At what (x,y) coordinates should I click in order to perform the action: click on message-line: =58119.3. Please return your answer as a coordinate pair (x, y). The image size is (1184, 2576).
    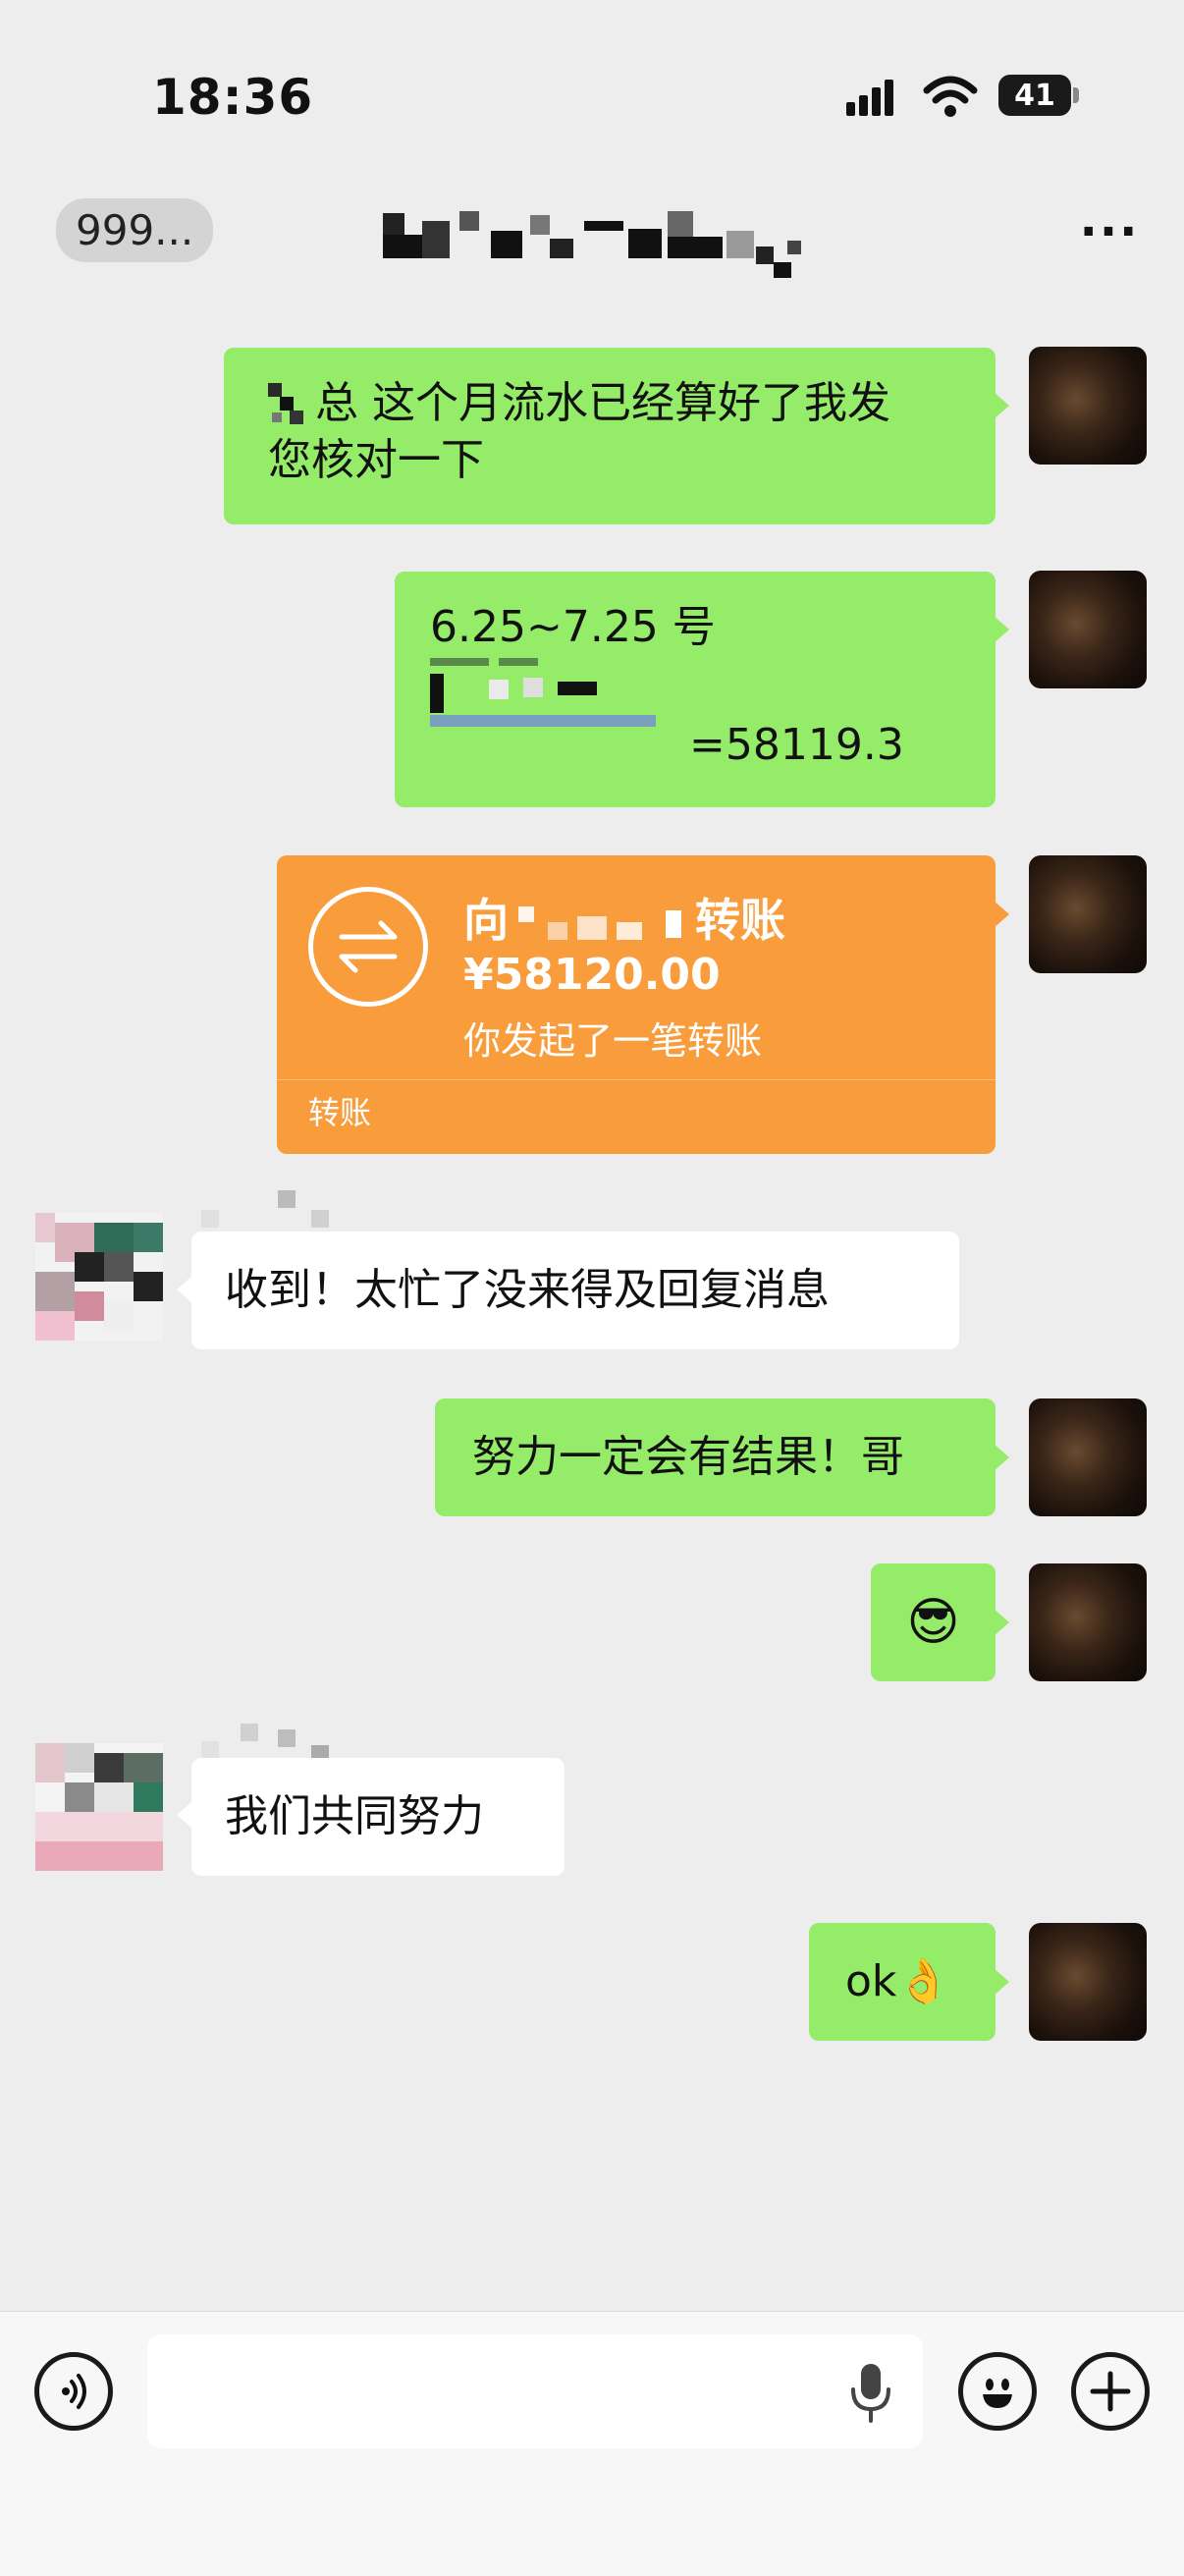
    Looking at the image, I should click on (796, 745).